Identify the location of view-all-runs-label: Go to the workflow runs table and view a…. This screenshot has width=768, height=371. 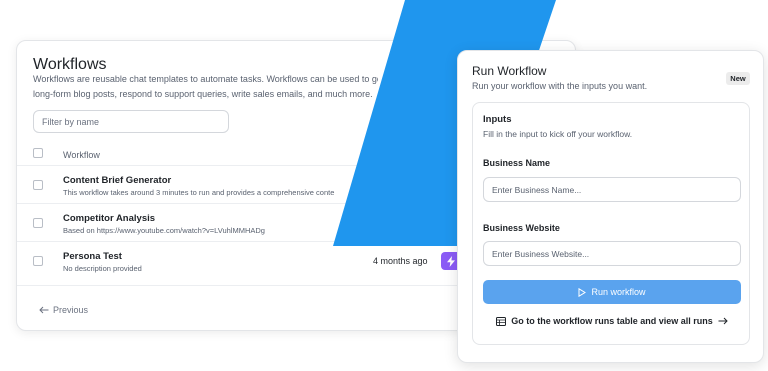
(612, 321).